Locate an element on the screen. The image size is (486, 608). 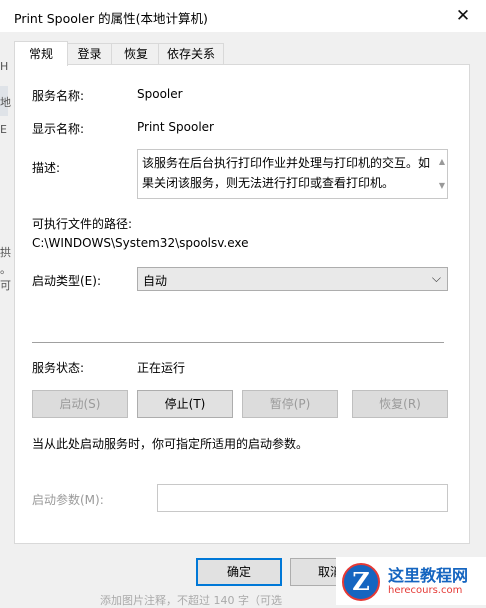
display-name-label: 显示名称: is located at coordinates (58, 129).